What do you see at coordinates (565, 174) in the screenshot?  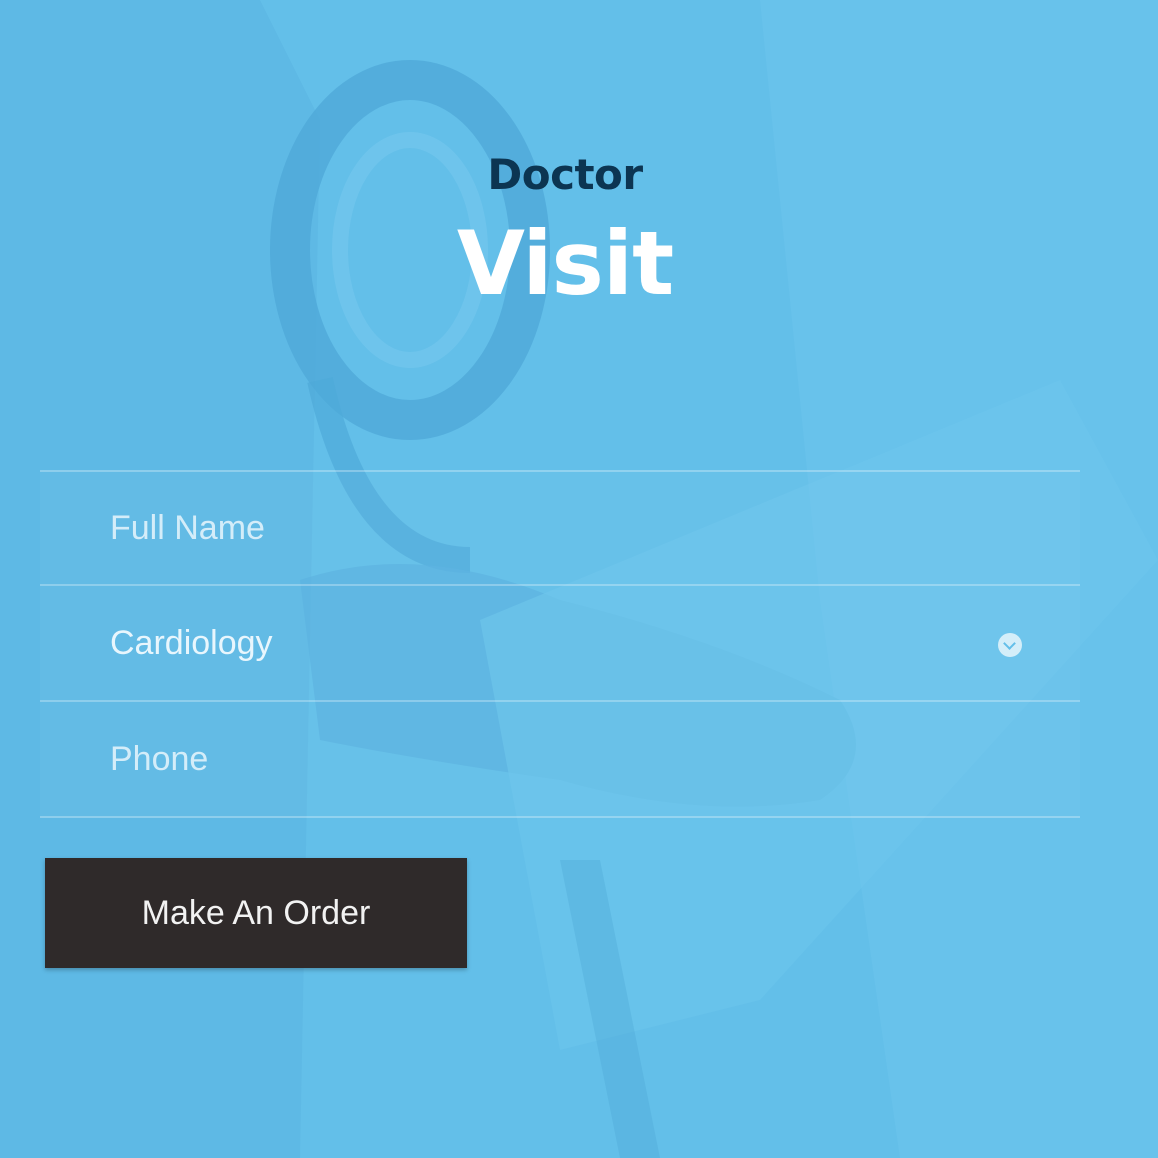 I see `heading-doctor: Doctor` at bounding box center [565, 174].